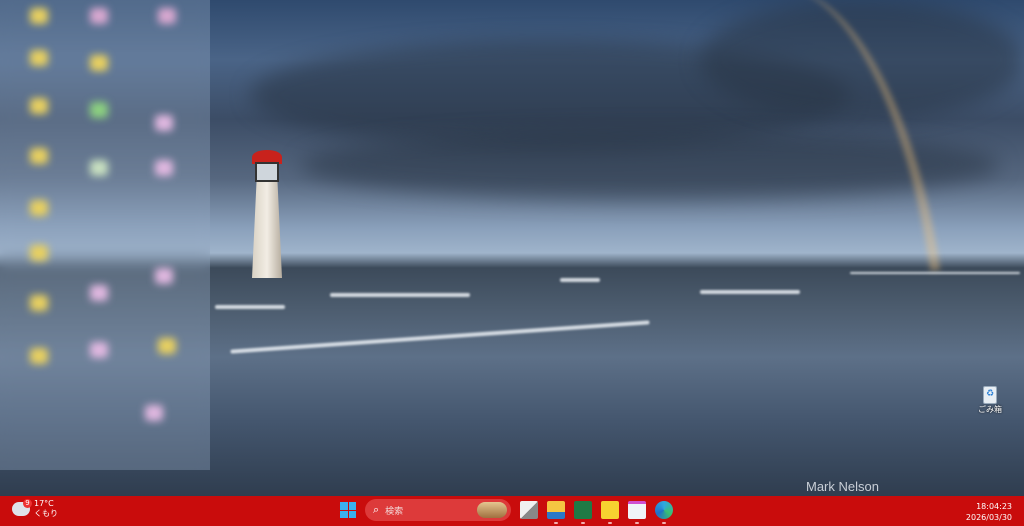 Image resolution: width=1024 pixels, height=526 pixels. I want to click on cloud-weather-icon: 9, so click(22, 507).